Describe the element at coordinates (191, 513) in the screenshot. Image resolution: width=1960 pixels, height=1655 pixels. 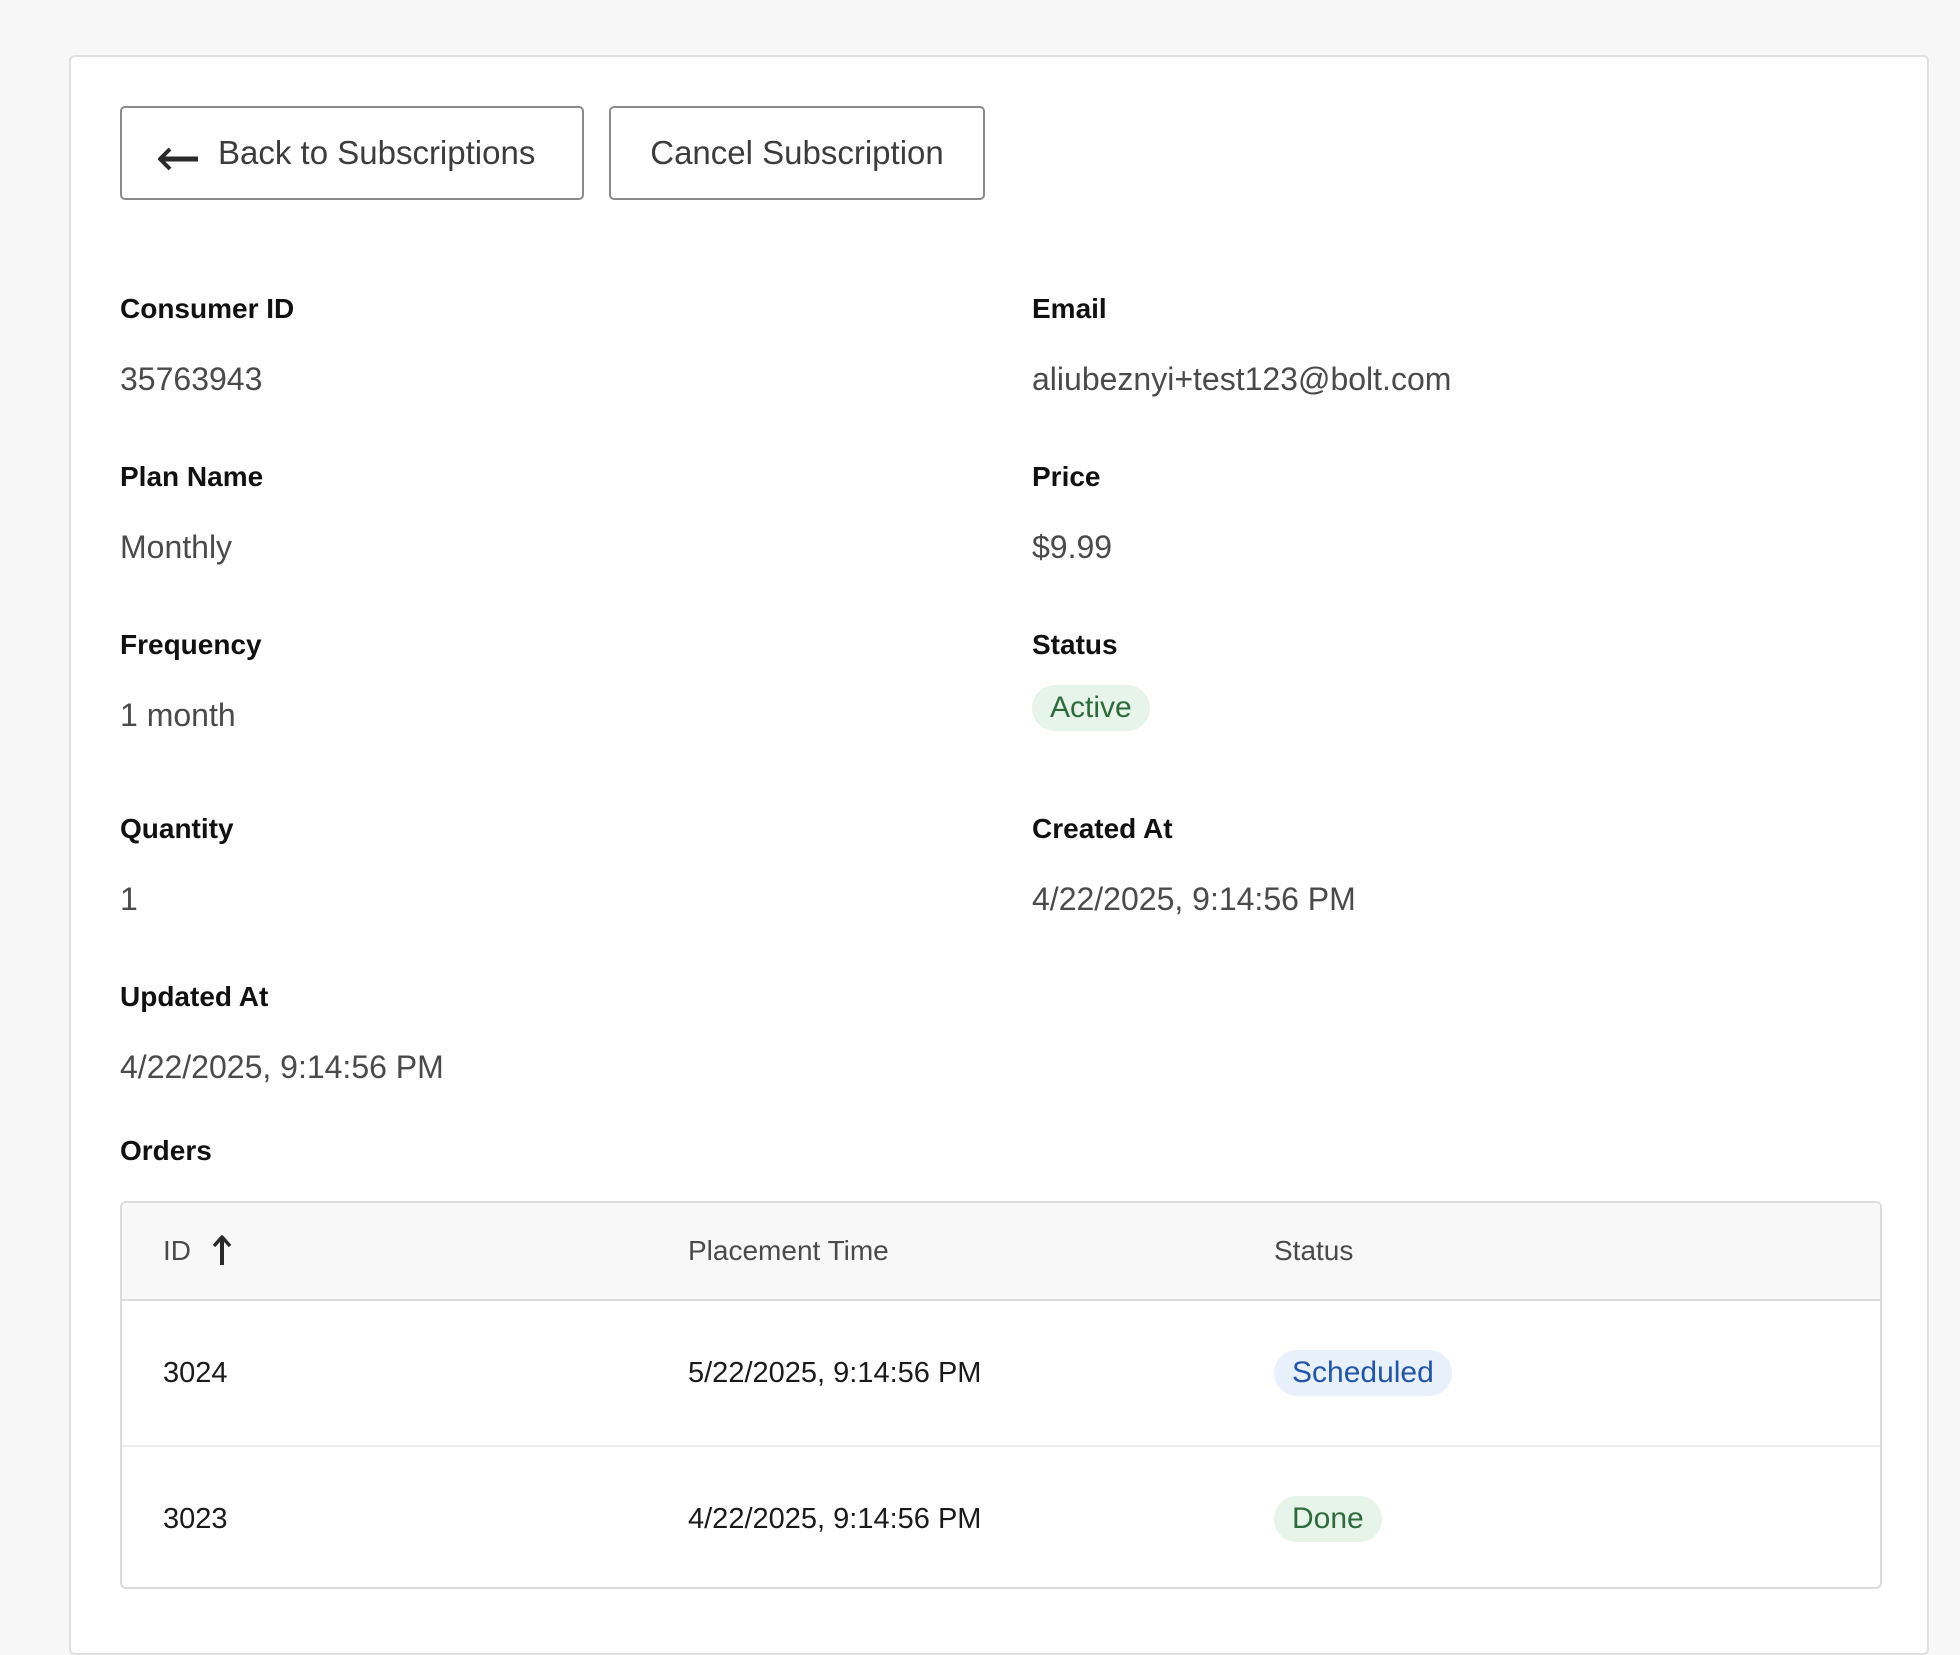
I see `field-plan-name: Plan Name Monthly` at that location.